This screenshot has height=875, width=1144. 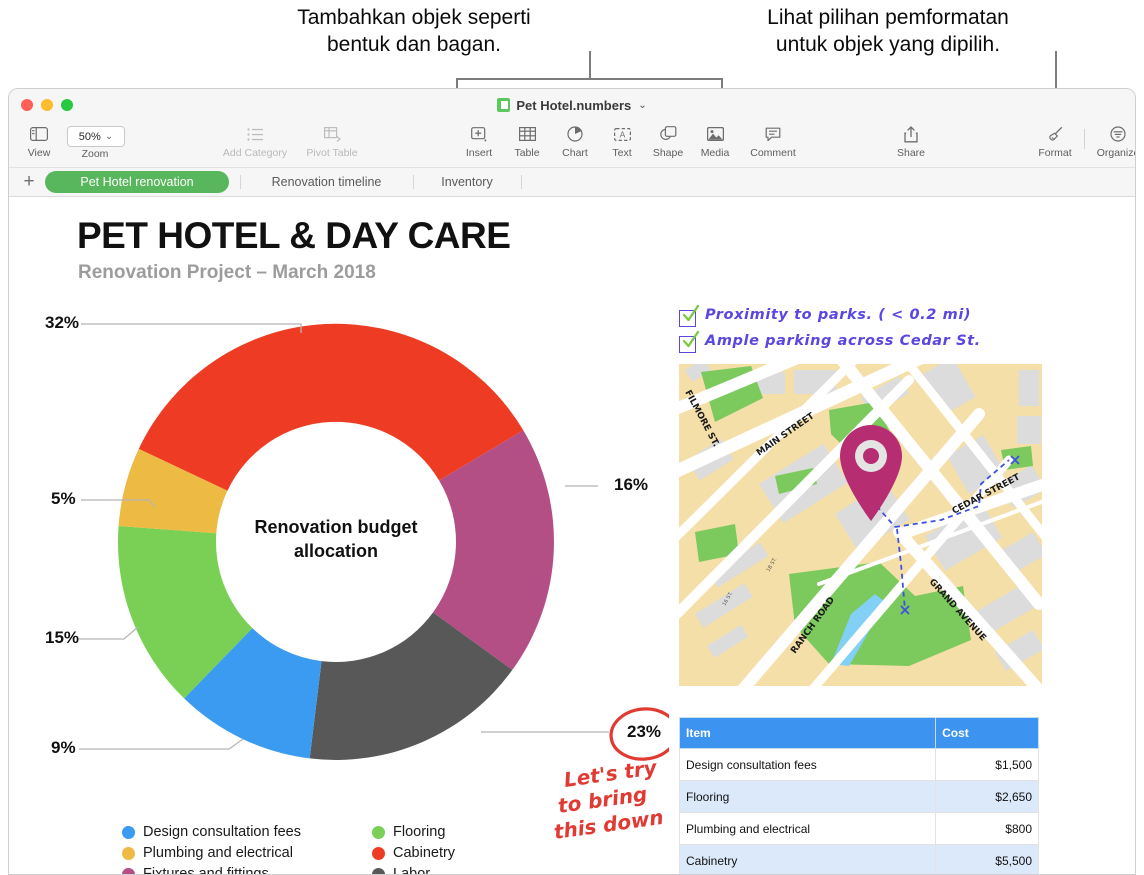 What do you see at coordinates (457, 869) in the screenshot?
I see `legend-item: Labor` at bounding box center [457, 869].